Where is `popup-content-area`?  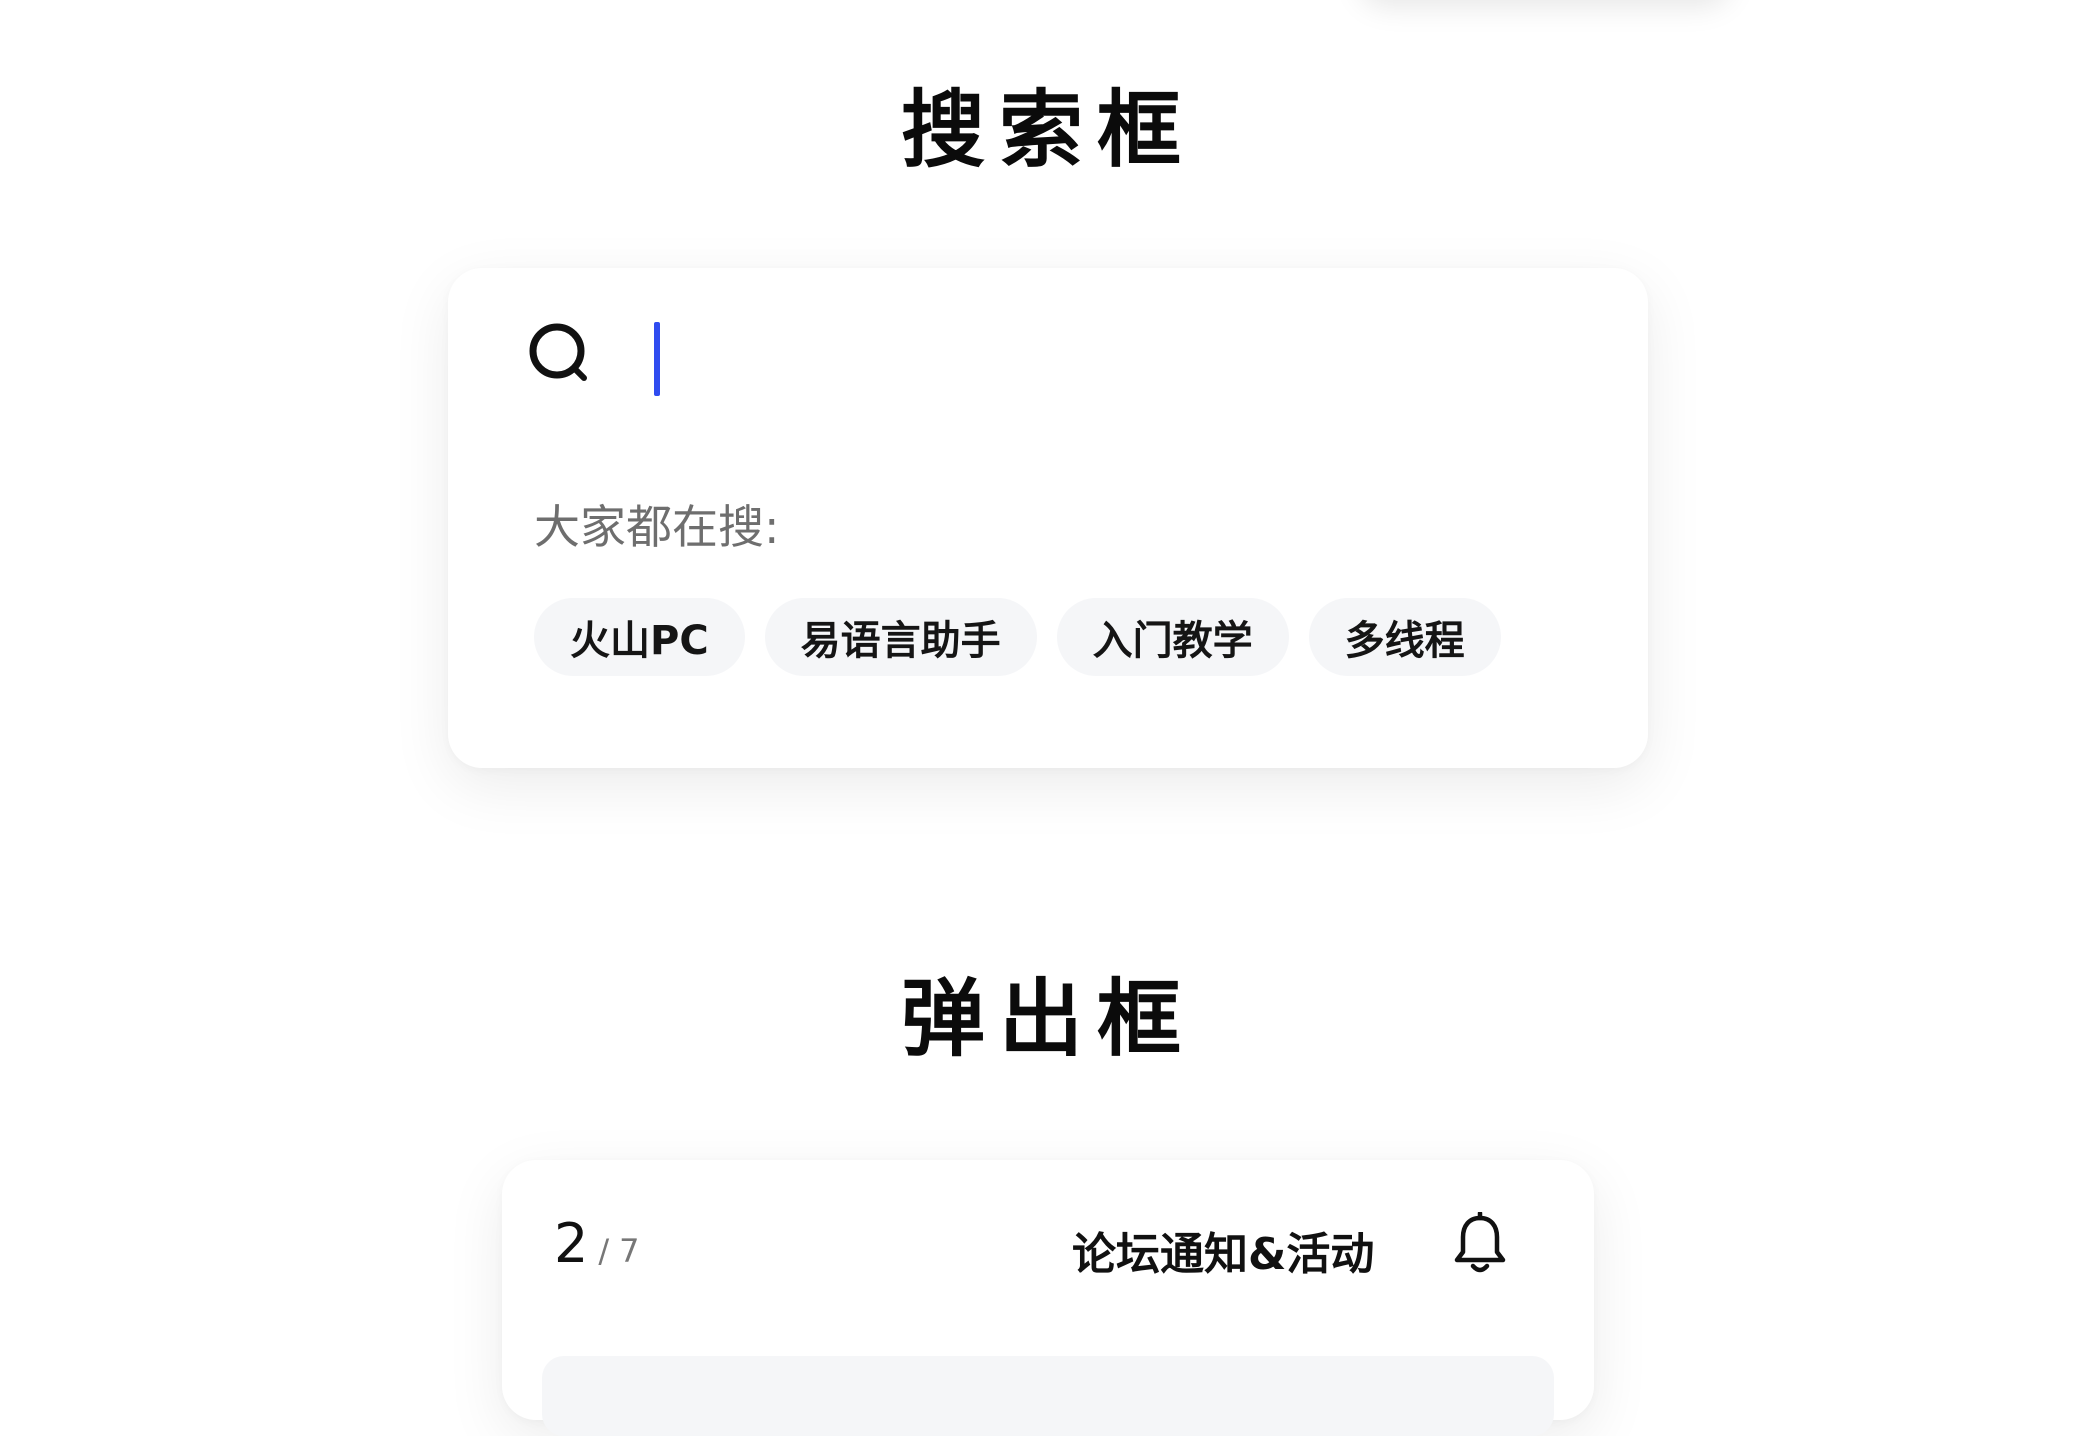 popup-content-area is located at coordinates (1048, 1396).